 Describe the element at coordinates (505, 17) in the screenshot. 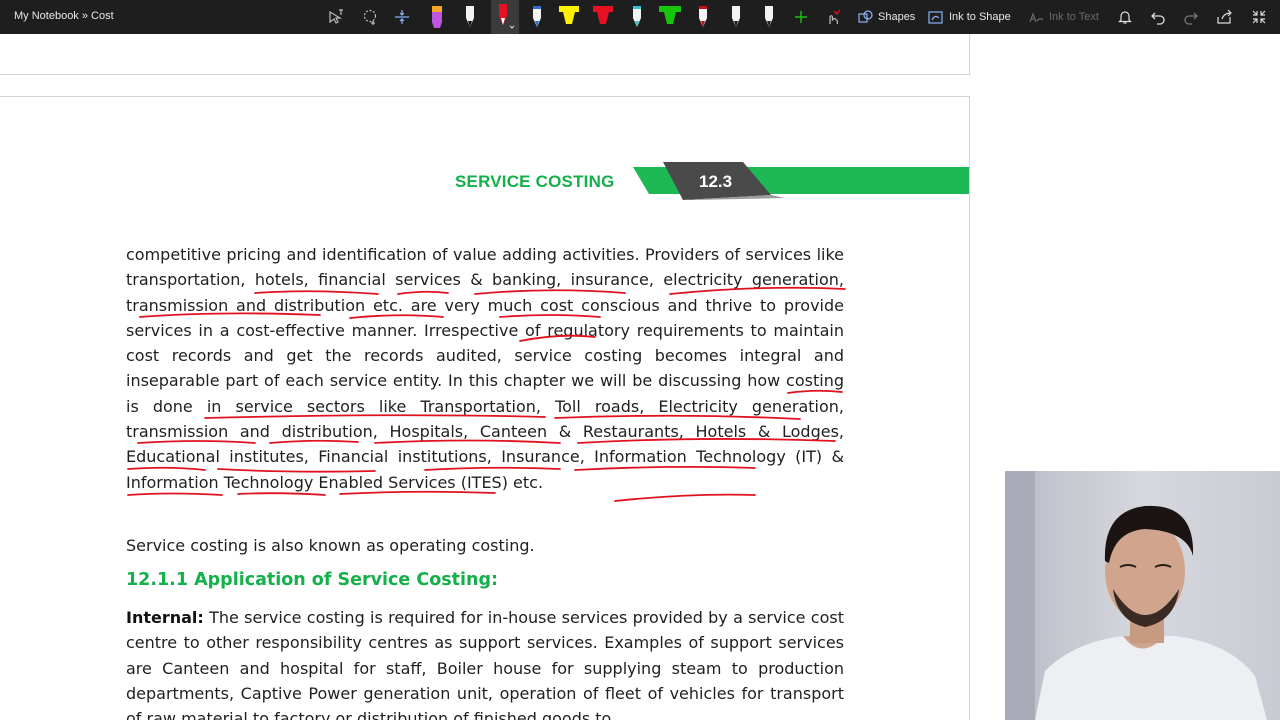

I see `red-pen-icon` at that location.